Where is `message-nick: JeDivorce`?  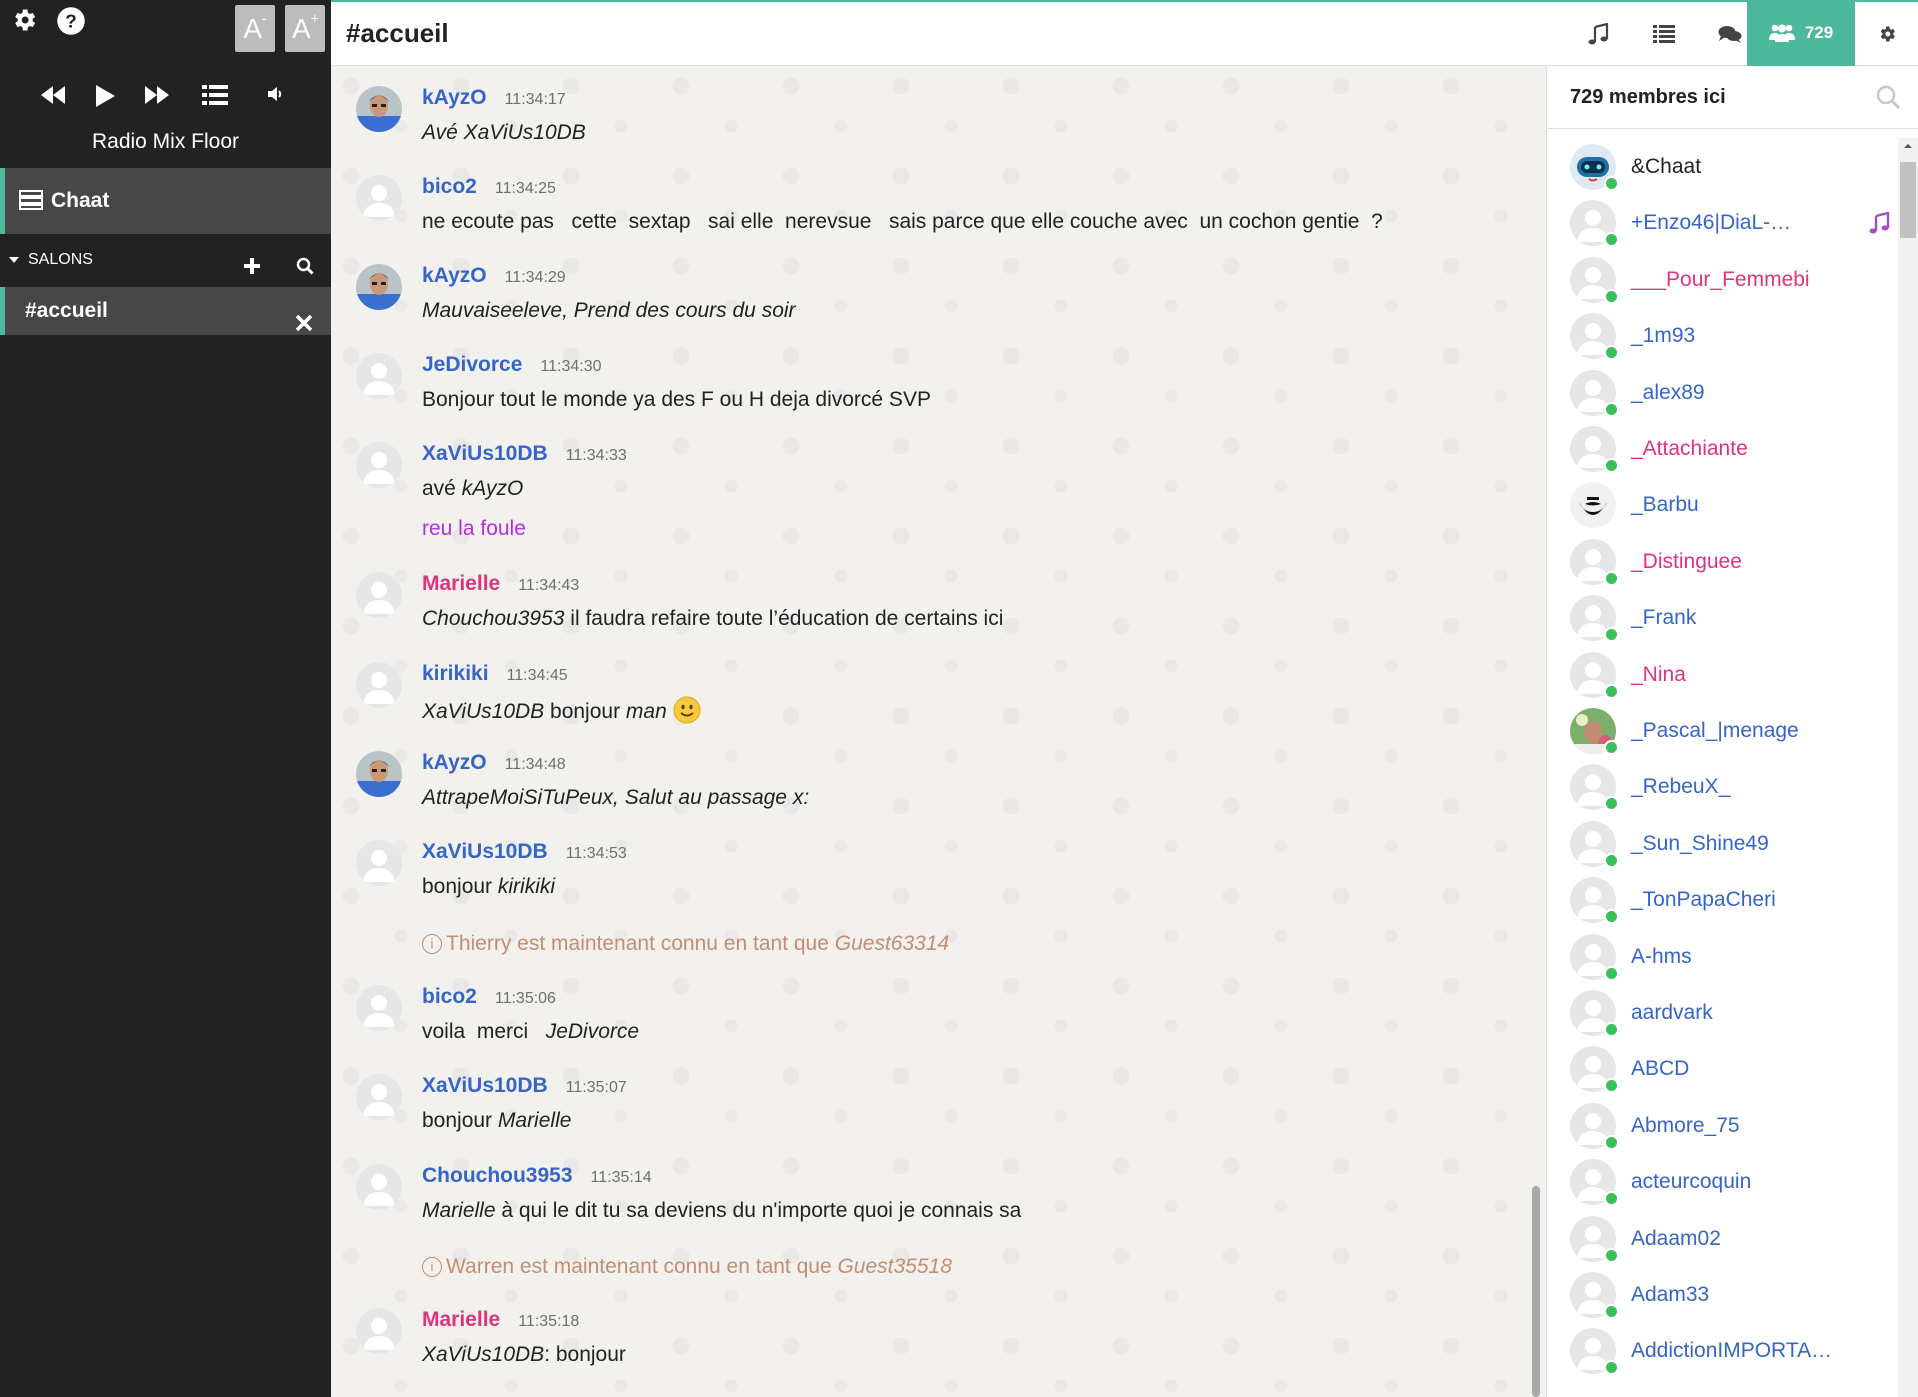 message-nick: JeDivorce is located at coordinates (472, 364).